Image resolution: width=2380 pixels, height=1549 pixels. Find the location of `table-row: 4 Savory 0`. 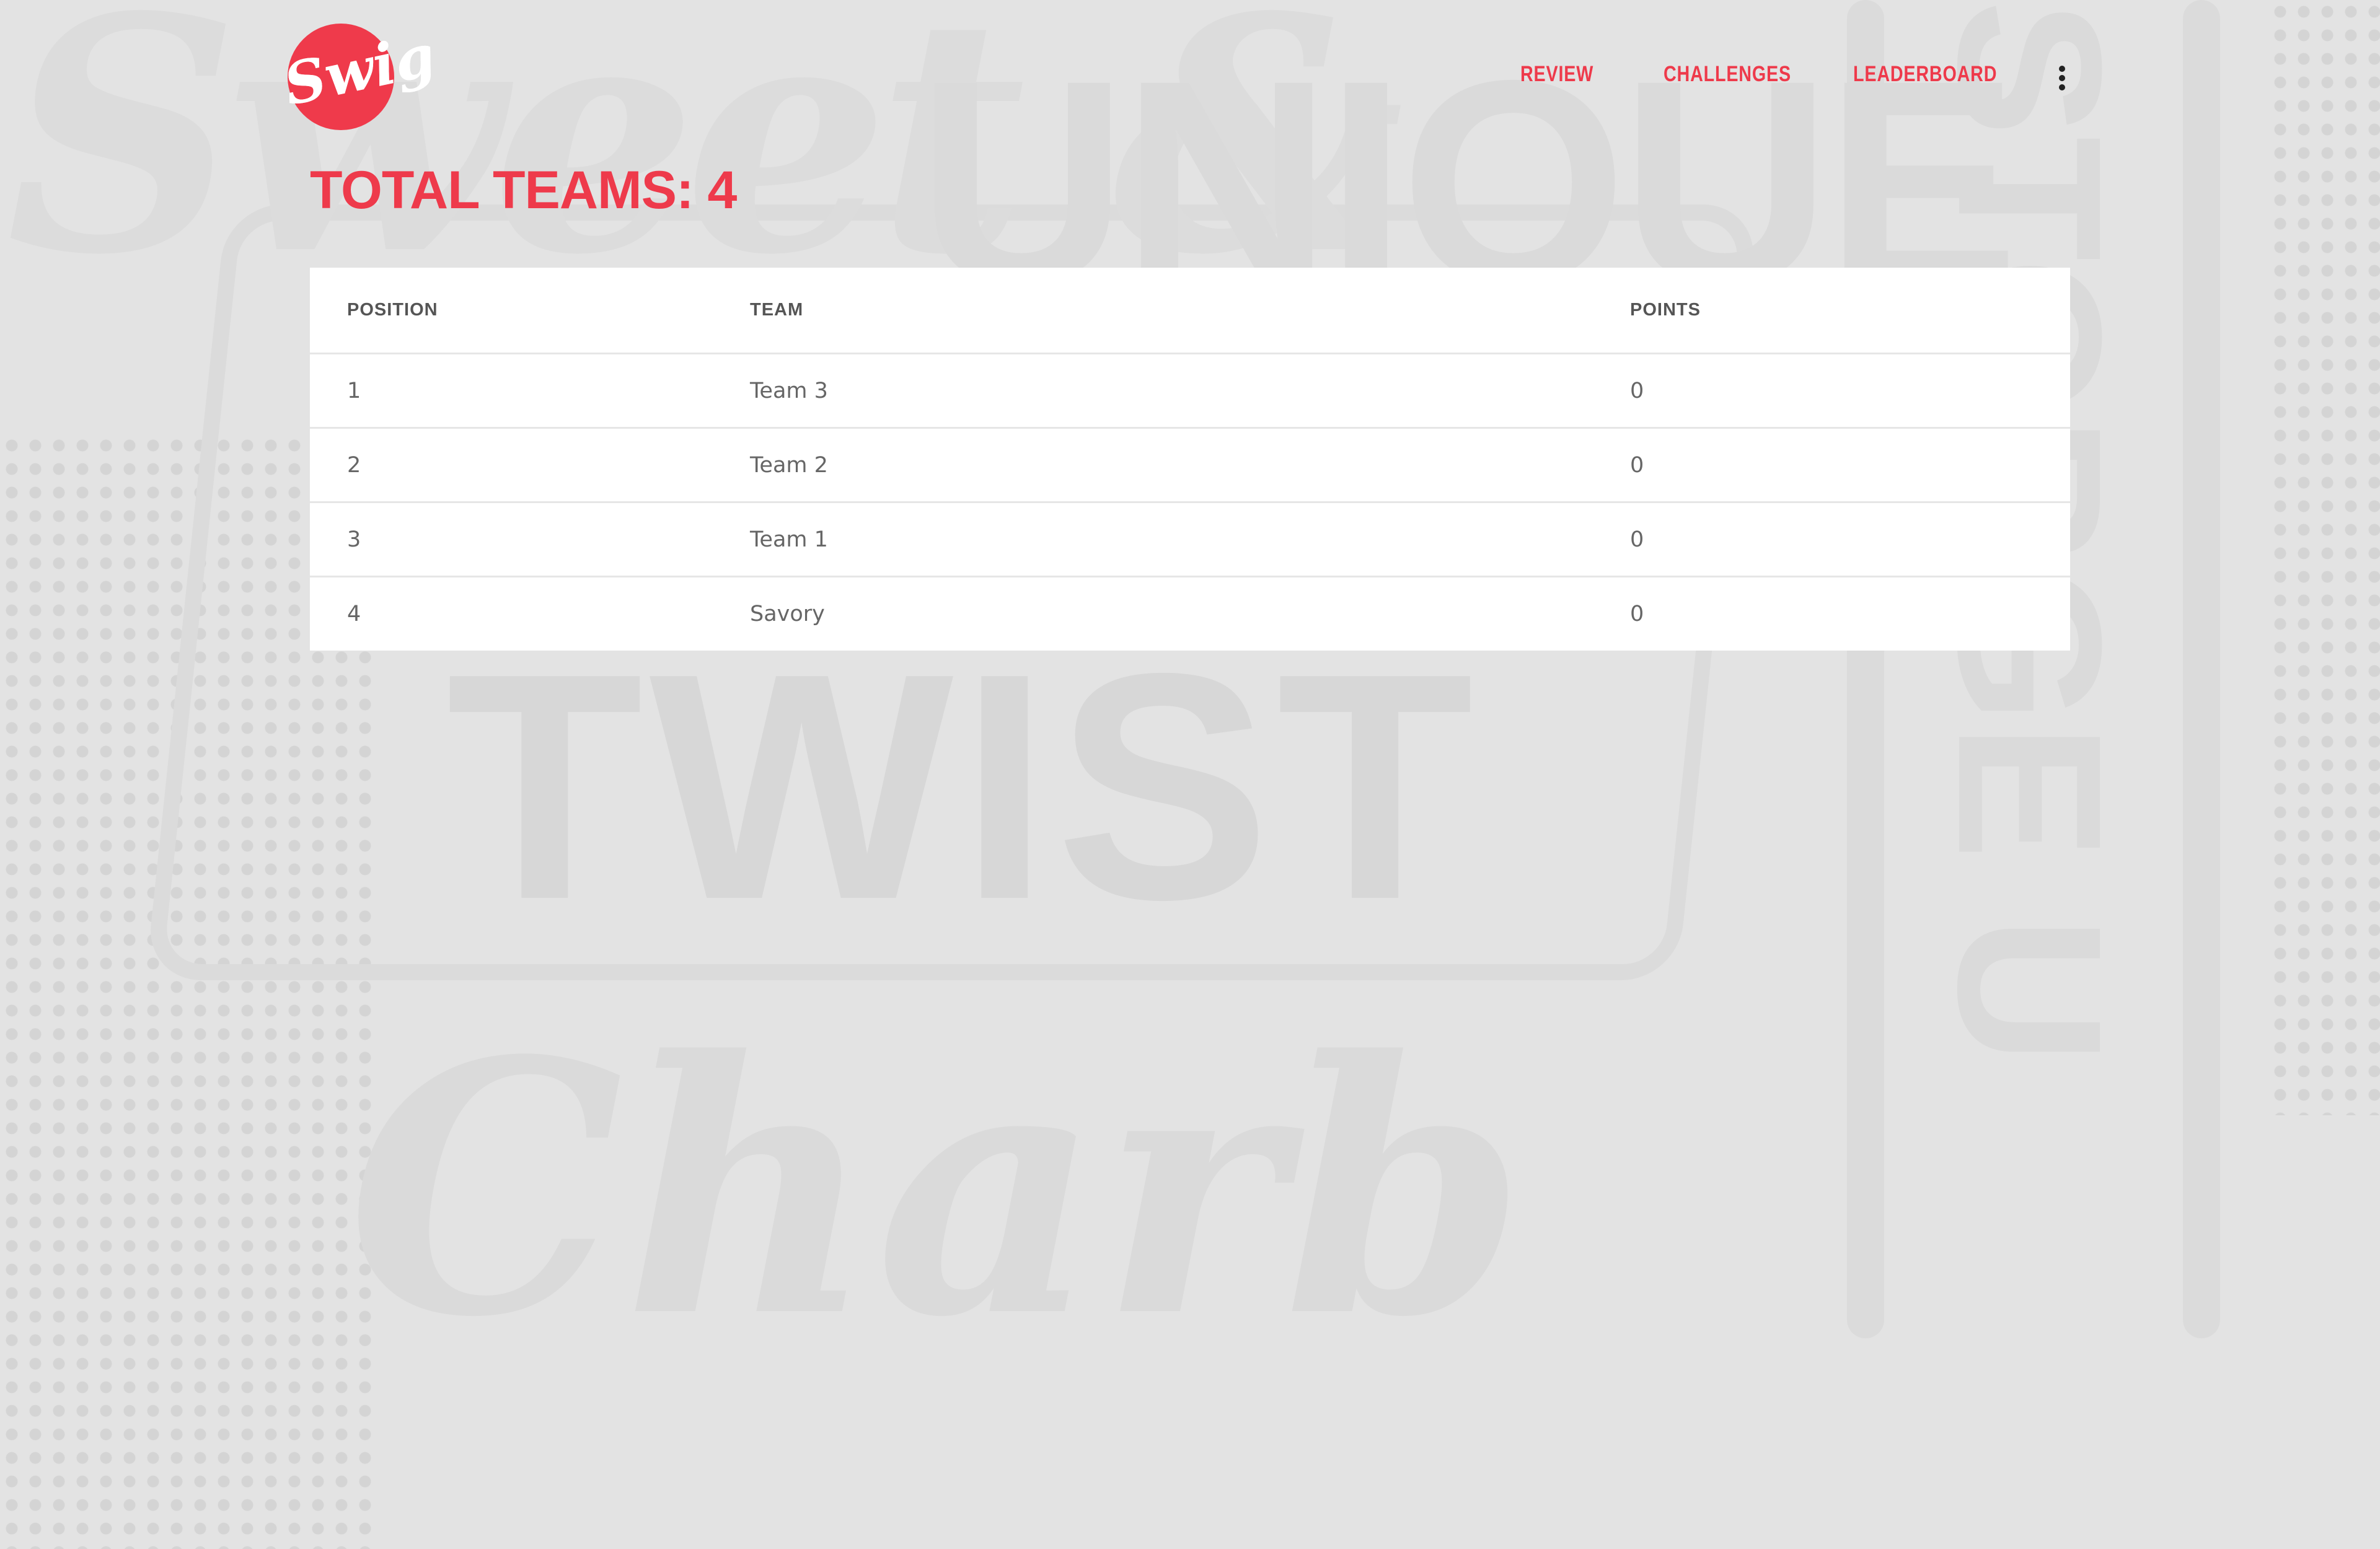

table-row: 4 Savory 0 is located at coordinates (1190, 613).